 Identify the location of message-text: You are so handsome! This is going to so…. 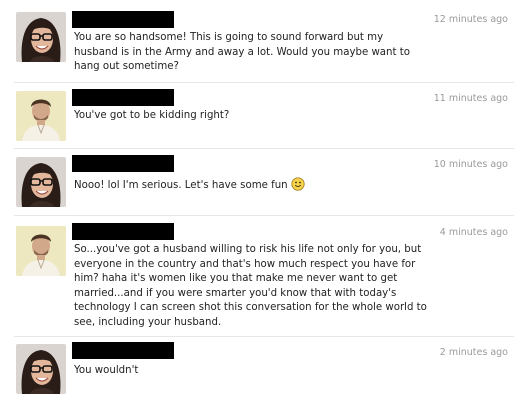
(242, 52).